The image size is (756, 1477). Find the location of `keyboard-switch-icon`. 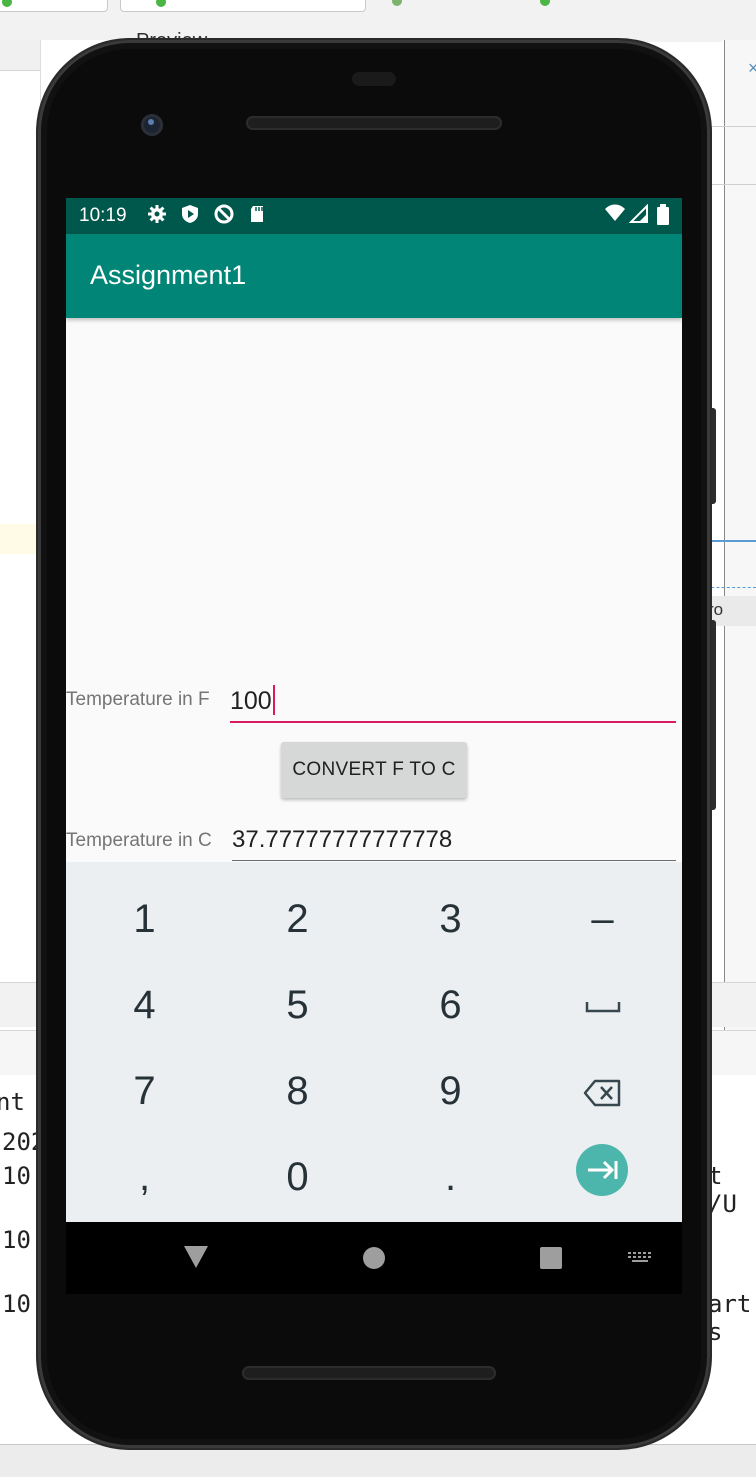

keyboard-switch-icon is located at coordinates (640, 1258).